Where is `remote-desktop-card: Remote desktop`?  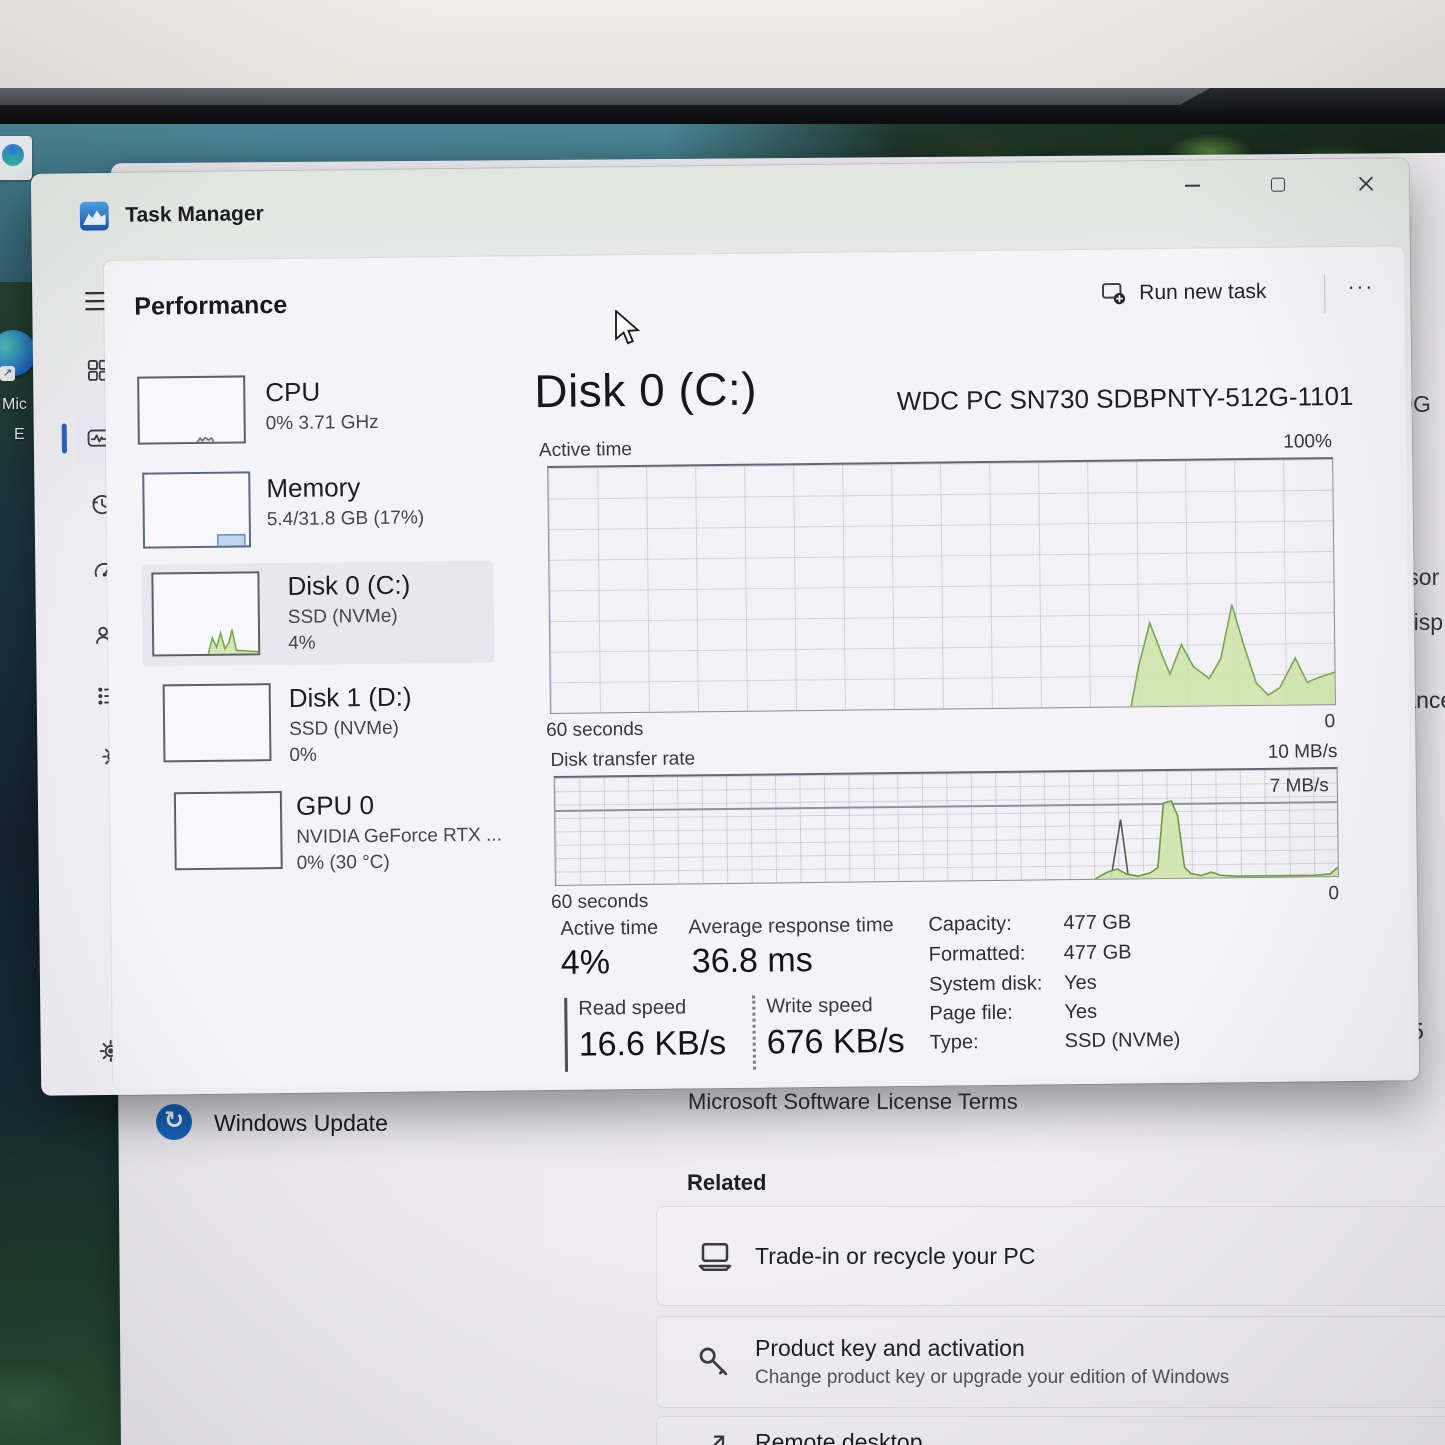
remote-desktop-card: Remote desktop is located at coordinates (1050, 1430).